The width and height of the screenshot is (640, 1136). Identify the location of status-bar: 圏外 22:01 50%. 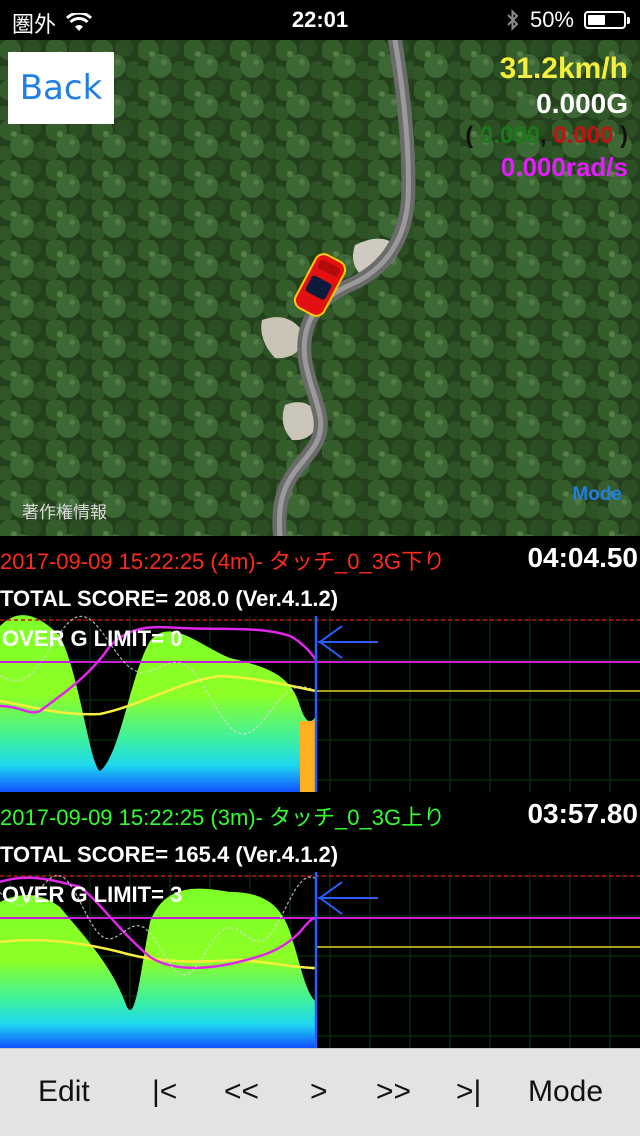
(320, 20).